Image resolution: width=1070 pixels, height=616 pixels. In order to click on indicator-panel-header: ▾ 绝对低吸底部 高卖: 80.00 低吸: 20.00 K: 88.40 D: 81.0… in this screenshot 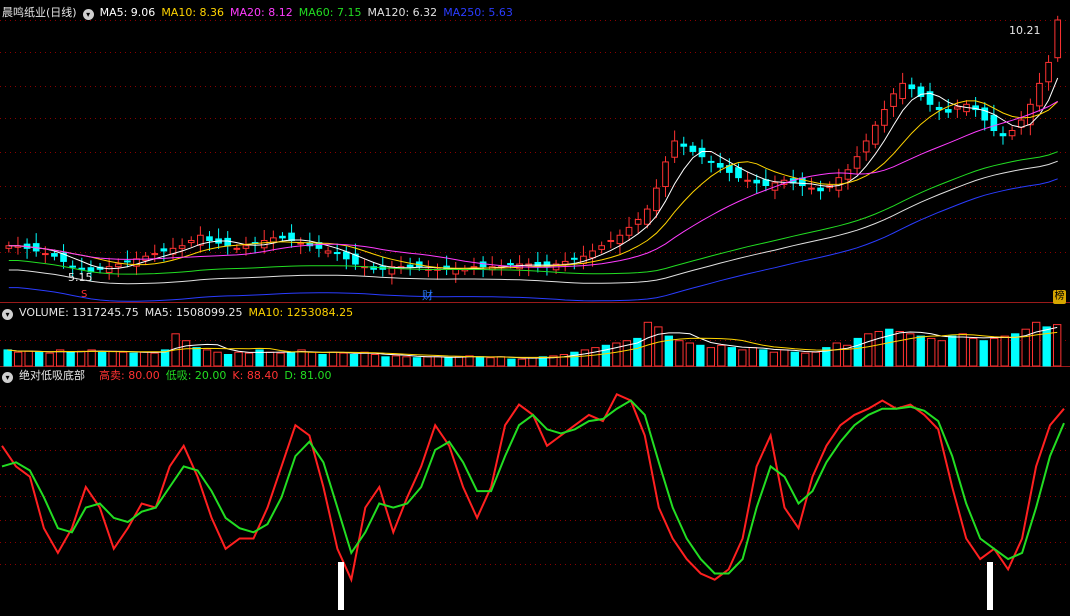, I will do `click(170, 376)`.